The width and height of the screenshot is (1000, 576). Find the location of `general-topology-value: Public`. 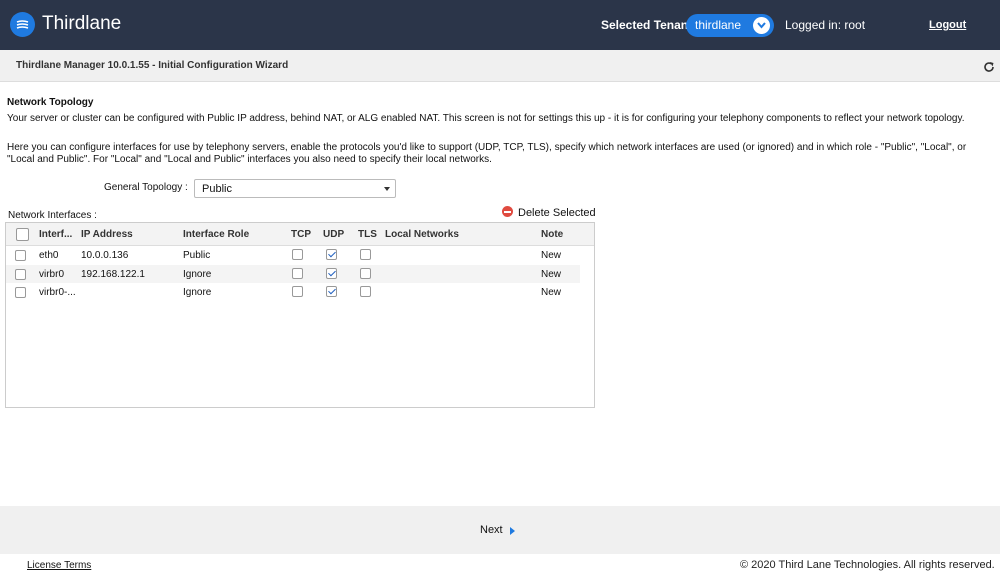

general-topology-value: Public is located at coordinates (217, 189).